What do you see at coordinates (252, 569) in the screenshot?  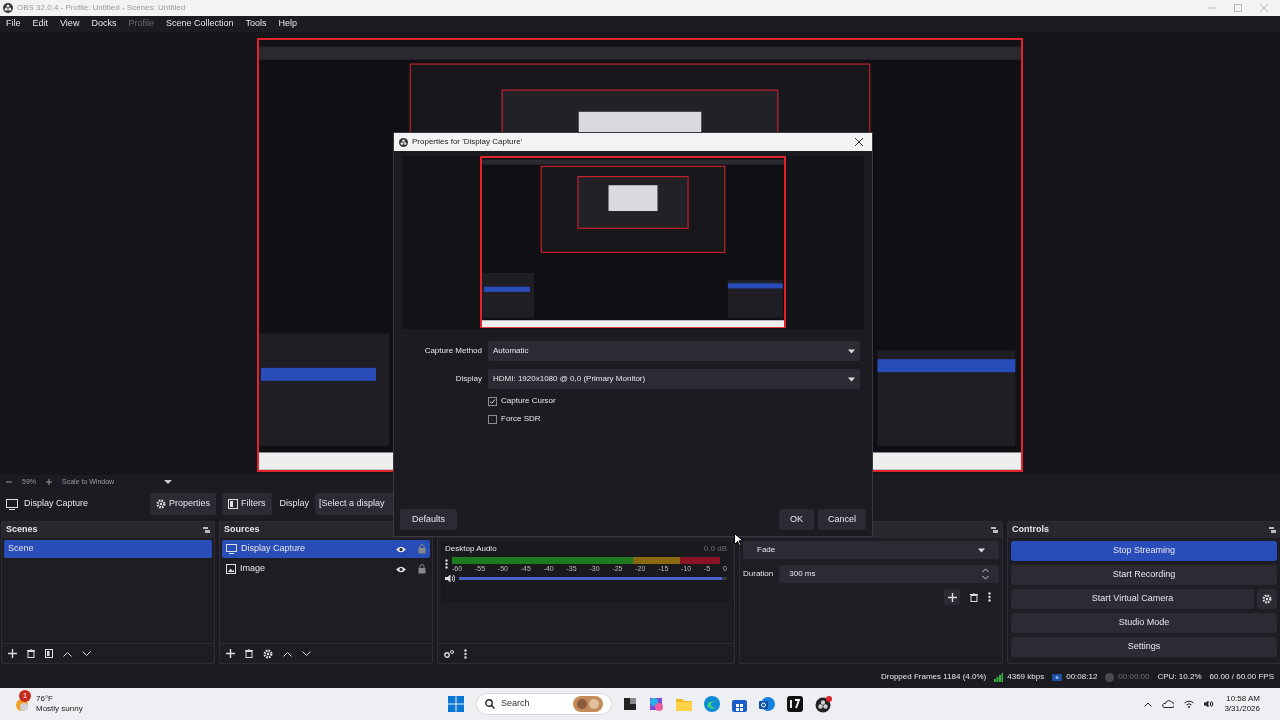 I see `source-label: Image` at bounding box center [252, 569].